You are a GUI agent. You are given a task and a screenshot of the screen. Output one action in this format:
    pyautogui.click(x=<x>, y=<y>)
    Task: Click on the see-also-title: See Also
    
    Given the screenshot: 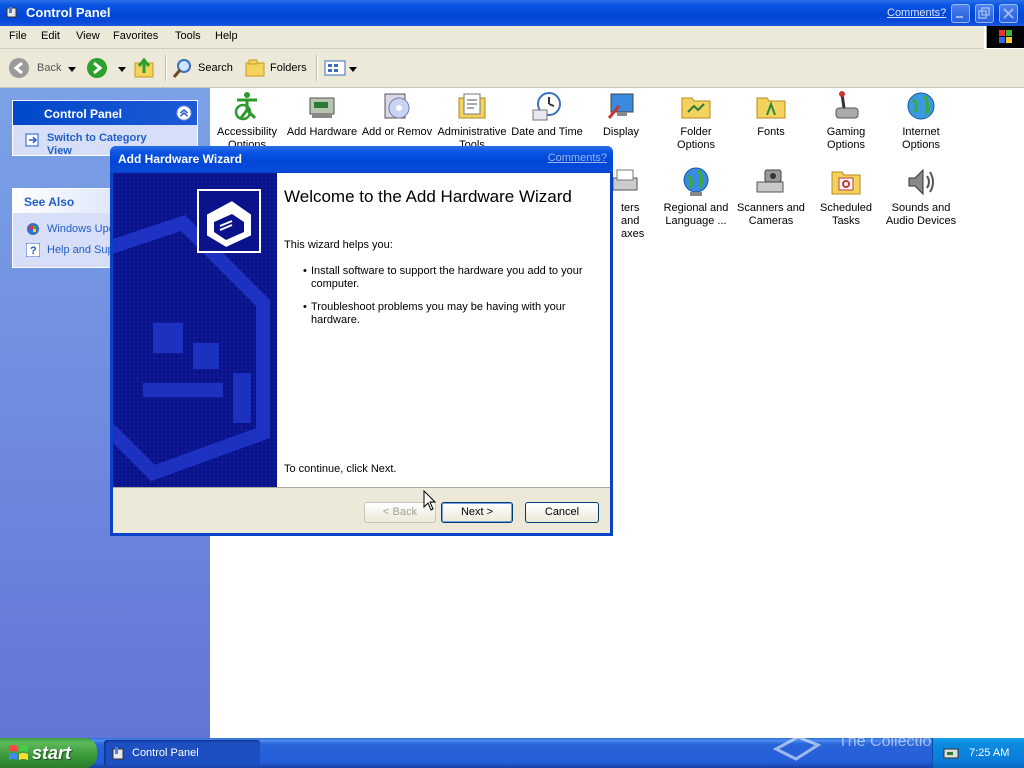 What is the action you would take?
    pyautogui.click(x=49, y=202)
    